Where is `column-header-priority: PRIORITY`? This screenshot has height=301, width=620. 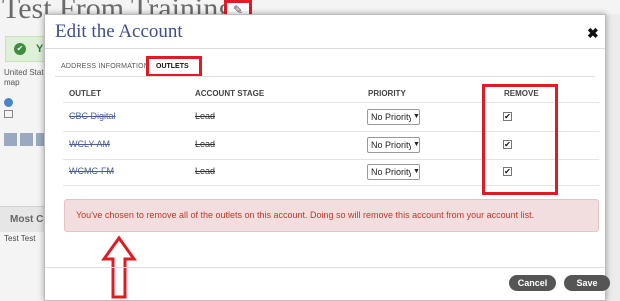
column-header-priority: PRIORITY is located at coordinates (387, 93).